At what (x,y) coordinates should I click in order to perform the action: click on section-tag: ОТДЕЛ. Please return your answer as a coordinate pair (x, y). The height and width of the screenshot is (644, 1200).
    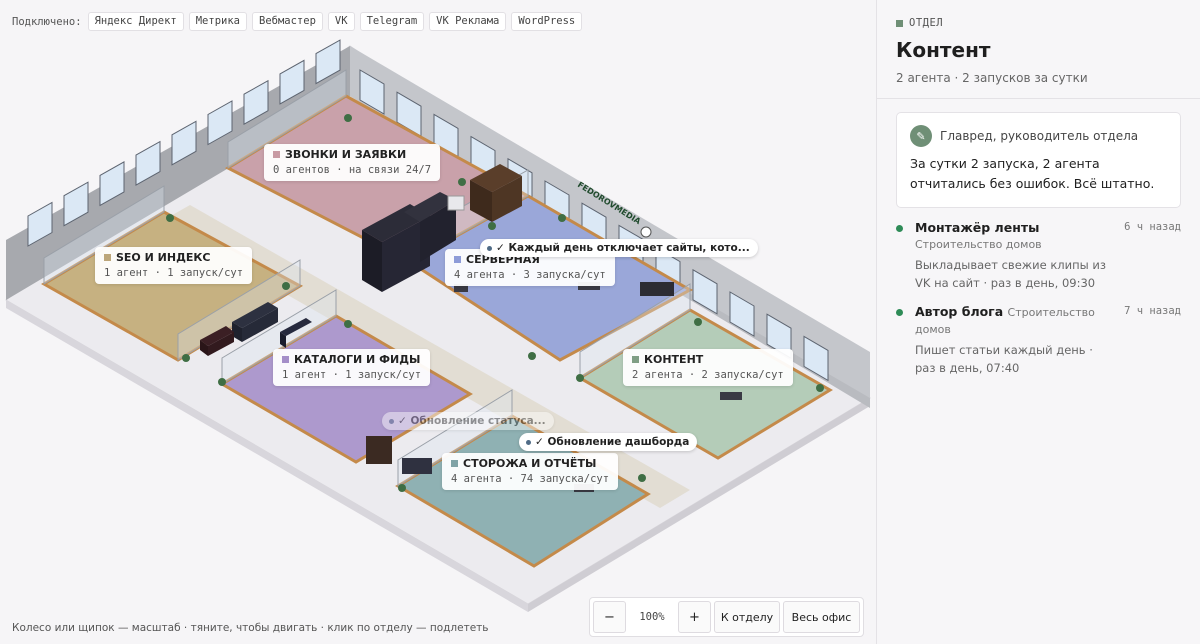
    Looking at the image, I should click on (1038, 23).